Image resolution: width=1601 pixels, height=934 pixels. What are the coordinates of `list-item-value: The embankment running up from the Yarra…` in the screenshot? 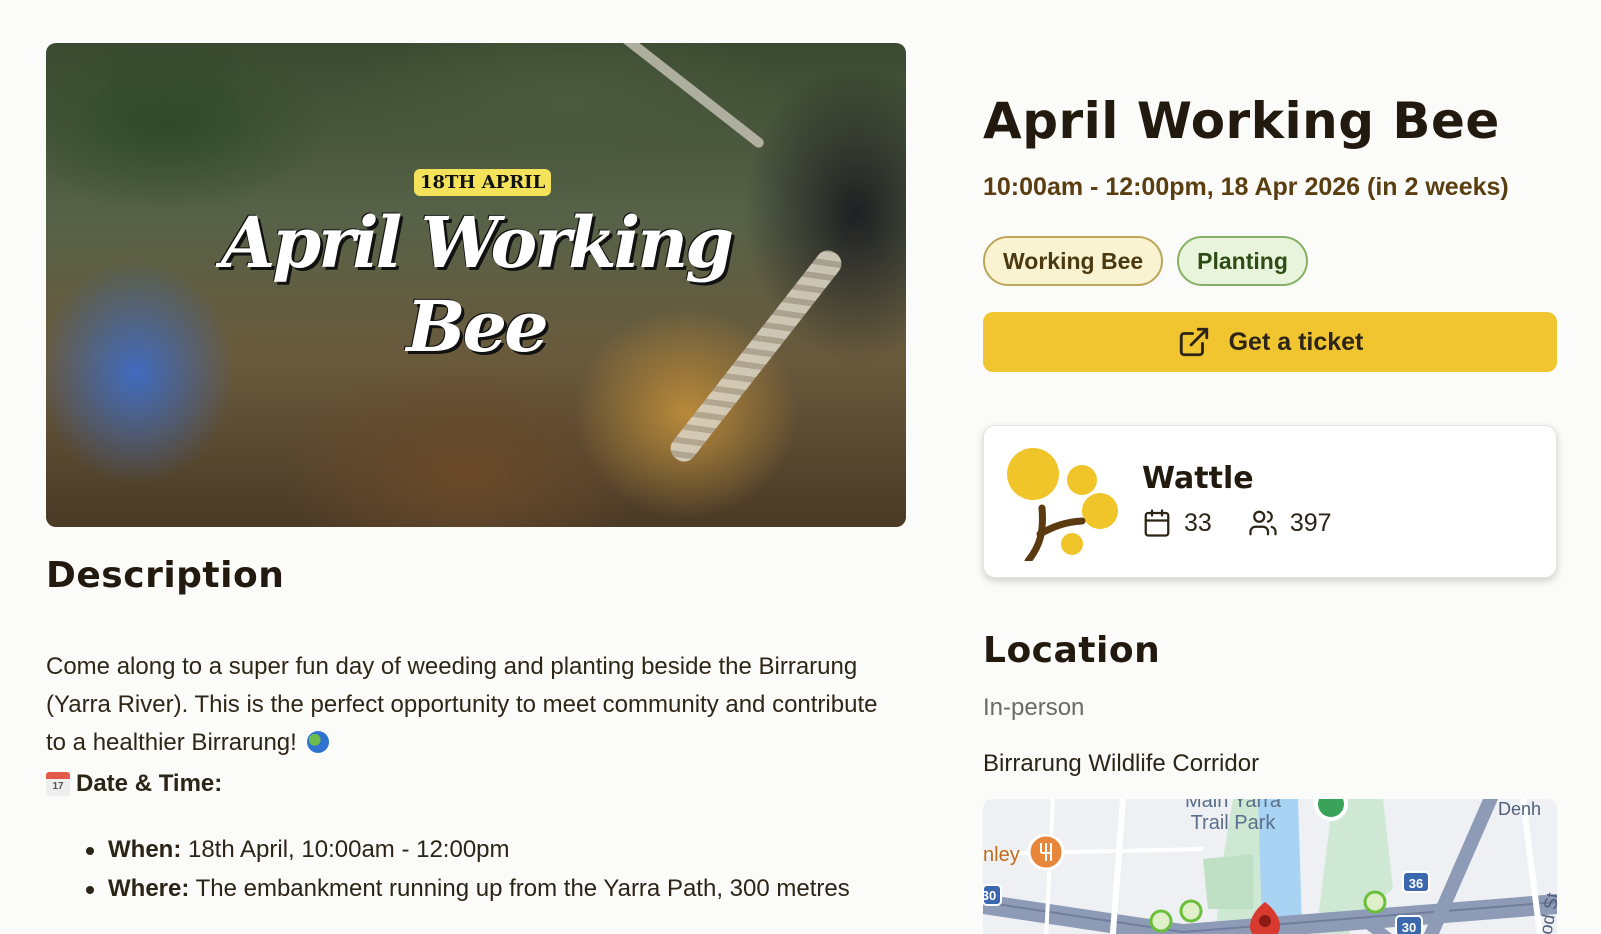 It's located at (522, 888).